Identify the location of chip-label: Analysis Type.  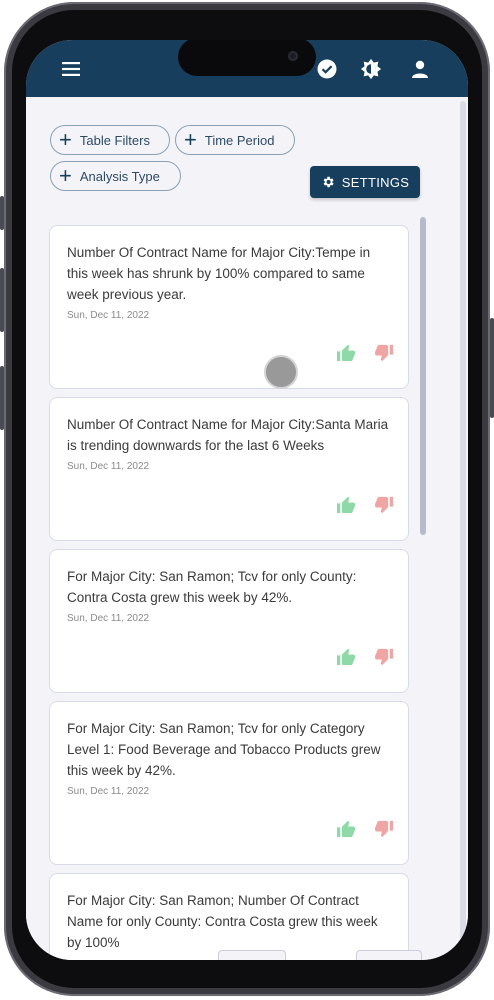
(119, 176).